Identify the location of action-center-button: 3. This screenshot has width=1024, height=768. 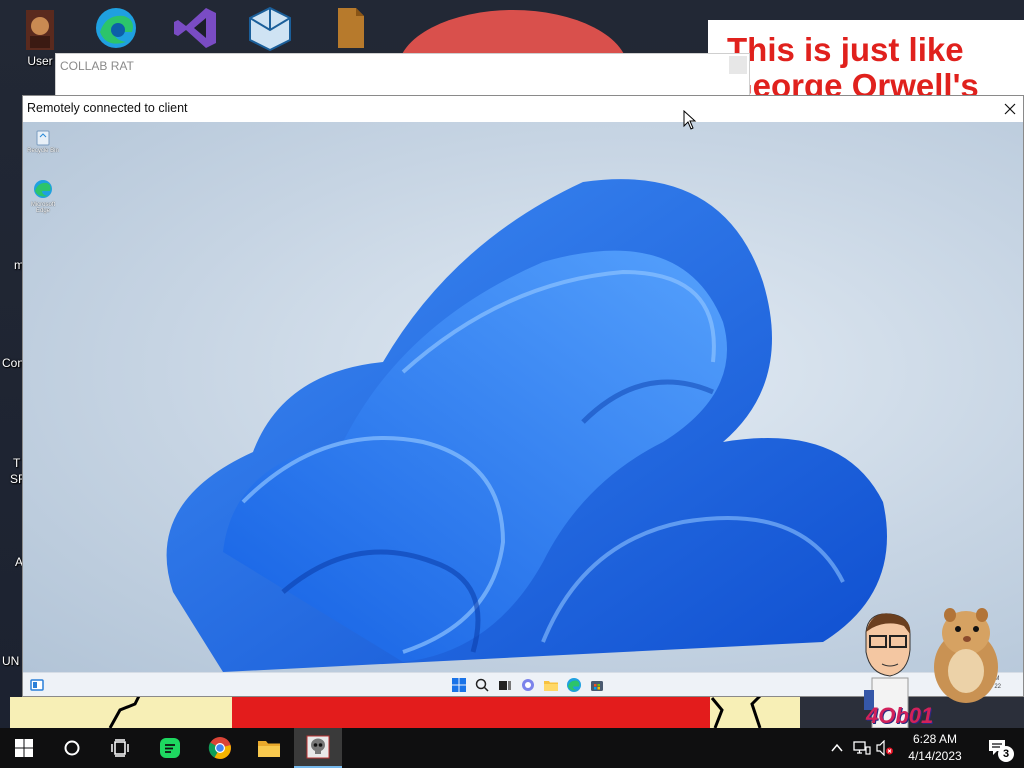
(998, 748).